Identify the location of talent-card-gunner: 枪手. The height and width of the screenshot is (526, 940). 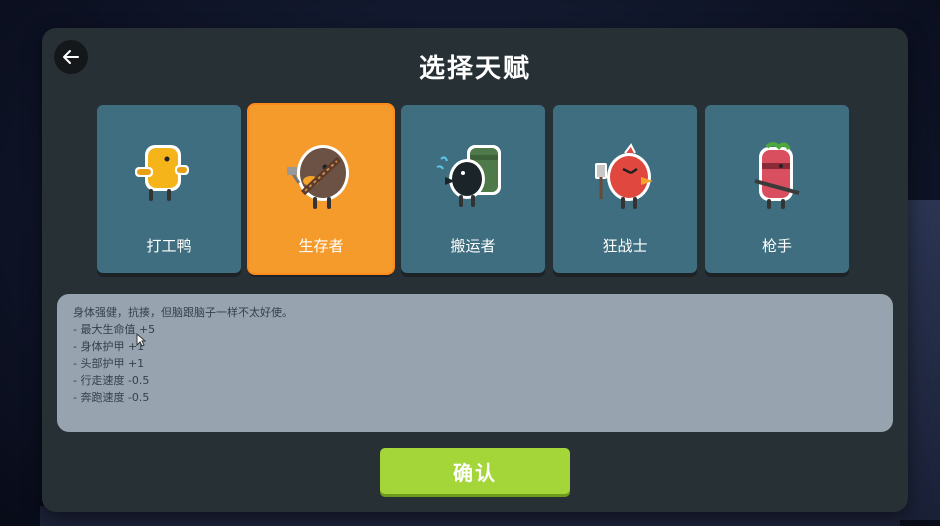
(777, 189).